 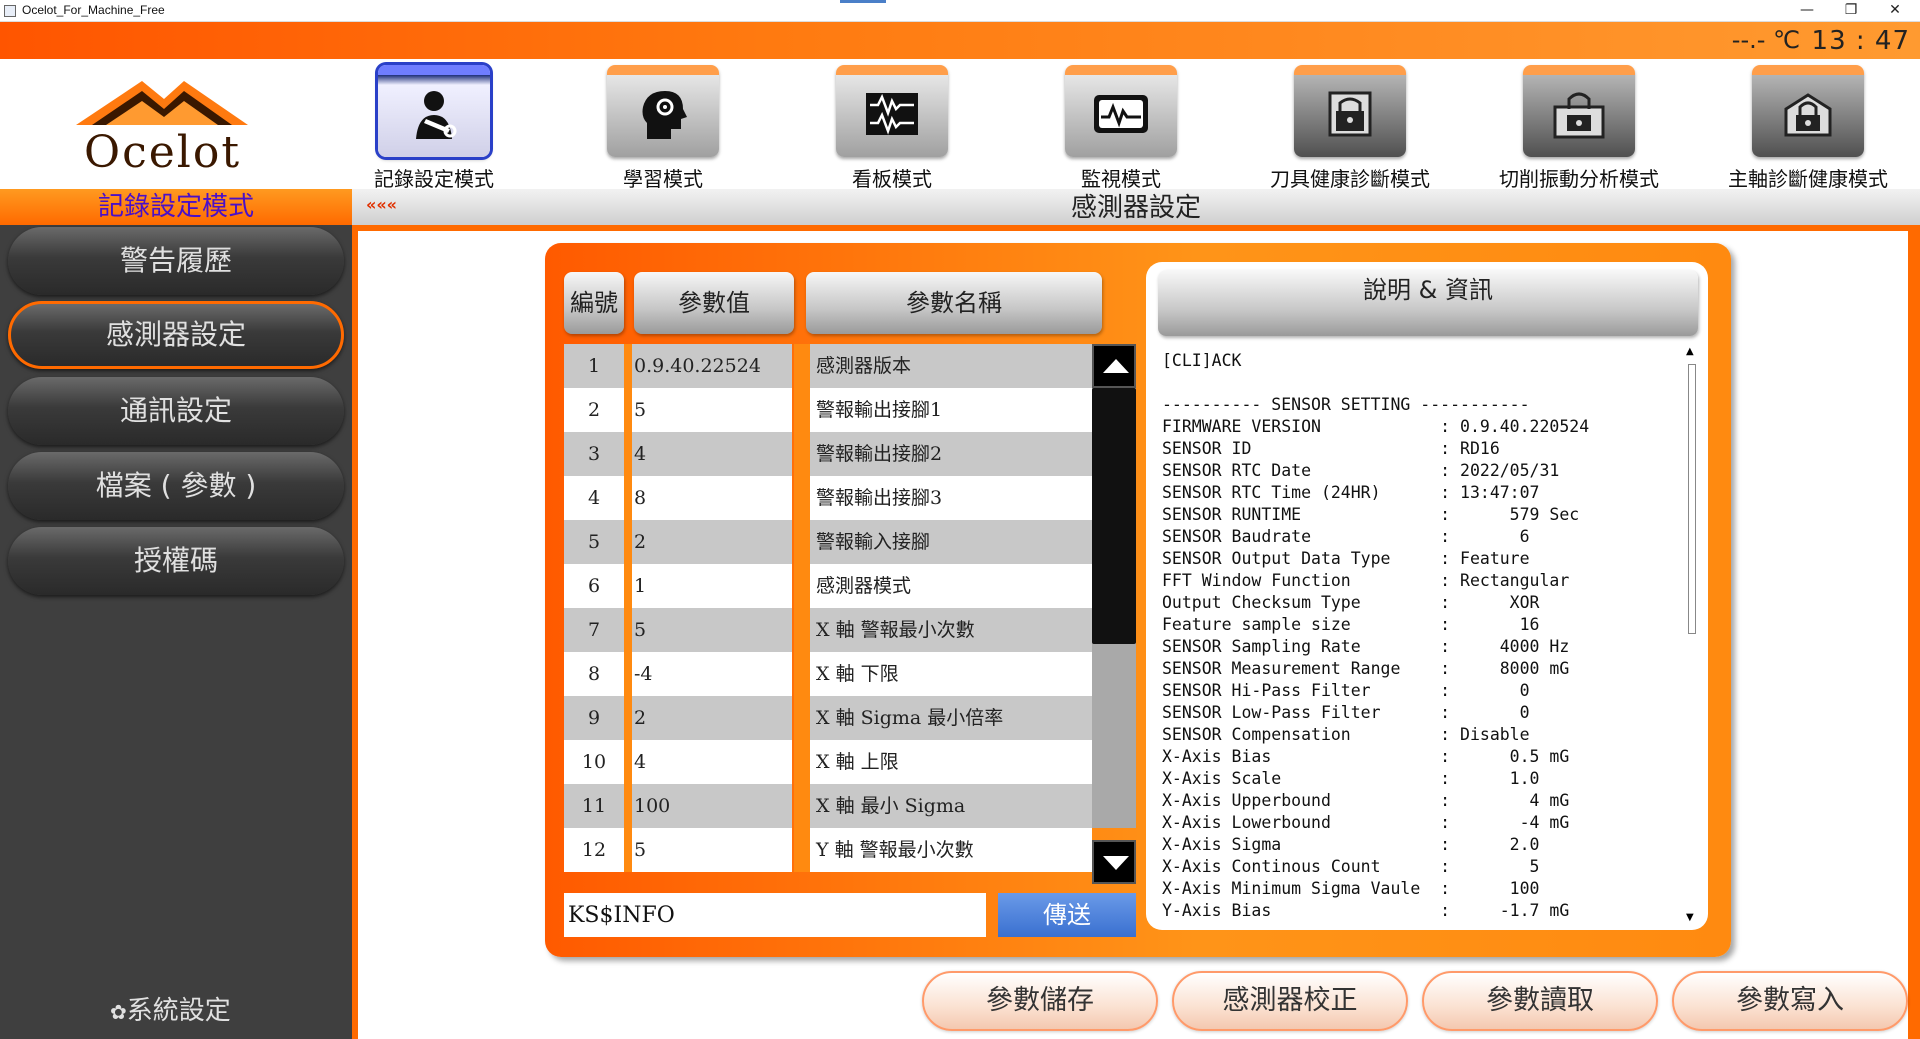 I want to click on cell-name: 警報輸出接腳3, so click(x=951, y=498).